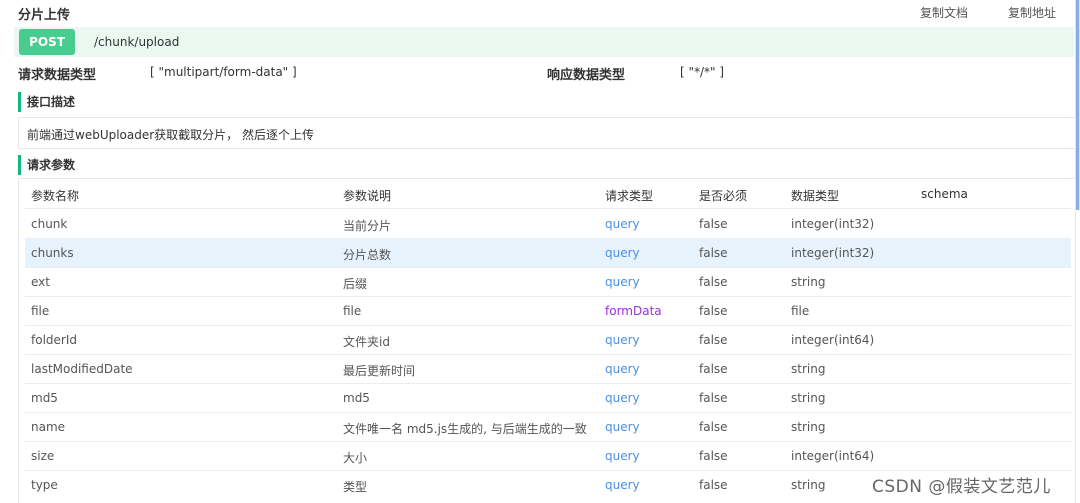 This screenshot has height=503, width=1080. I want to click on csdn-watermark: CSDN @假装文艺范儿, so click(961, 487).